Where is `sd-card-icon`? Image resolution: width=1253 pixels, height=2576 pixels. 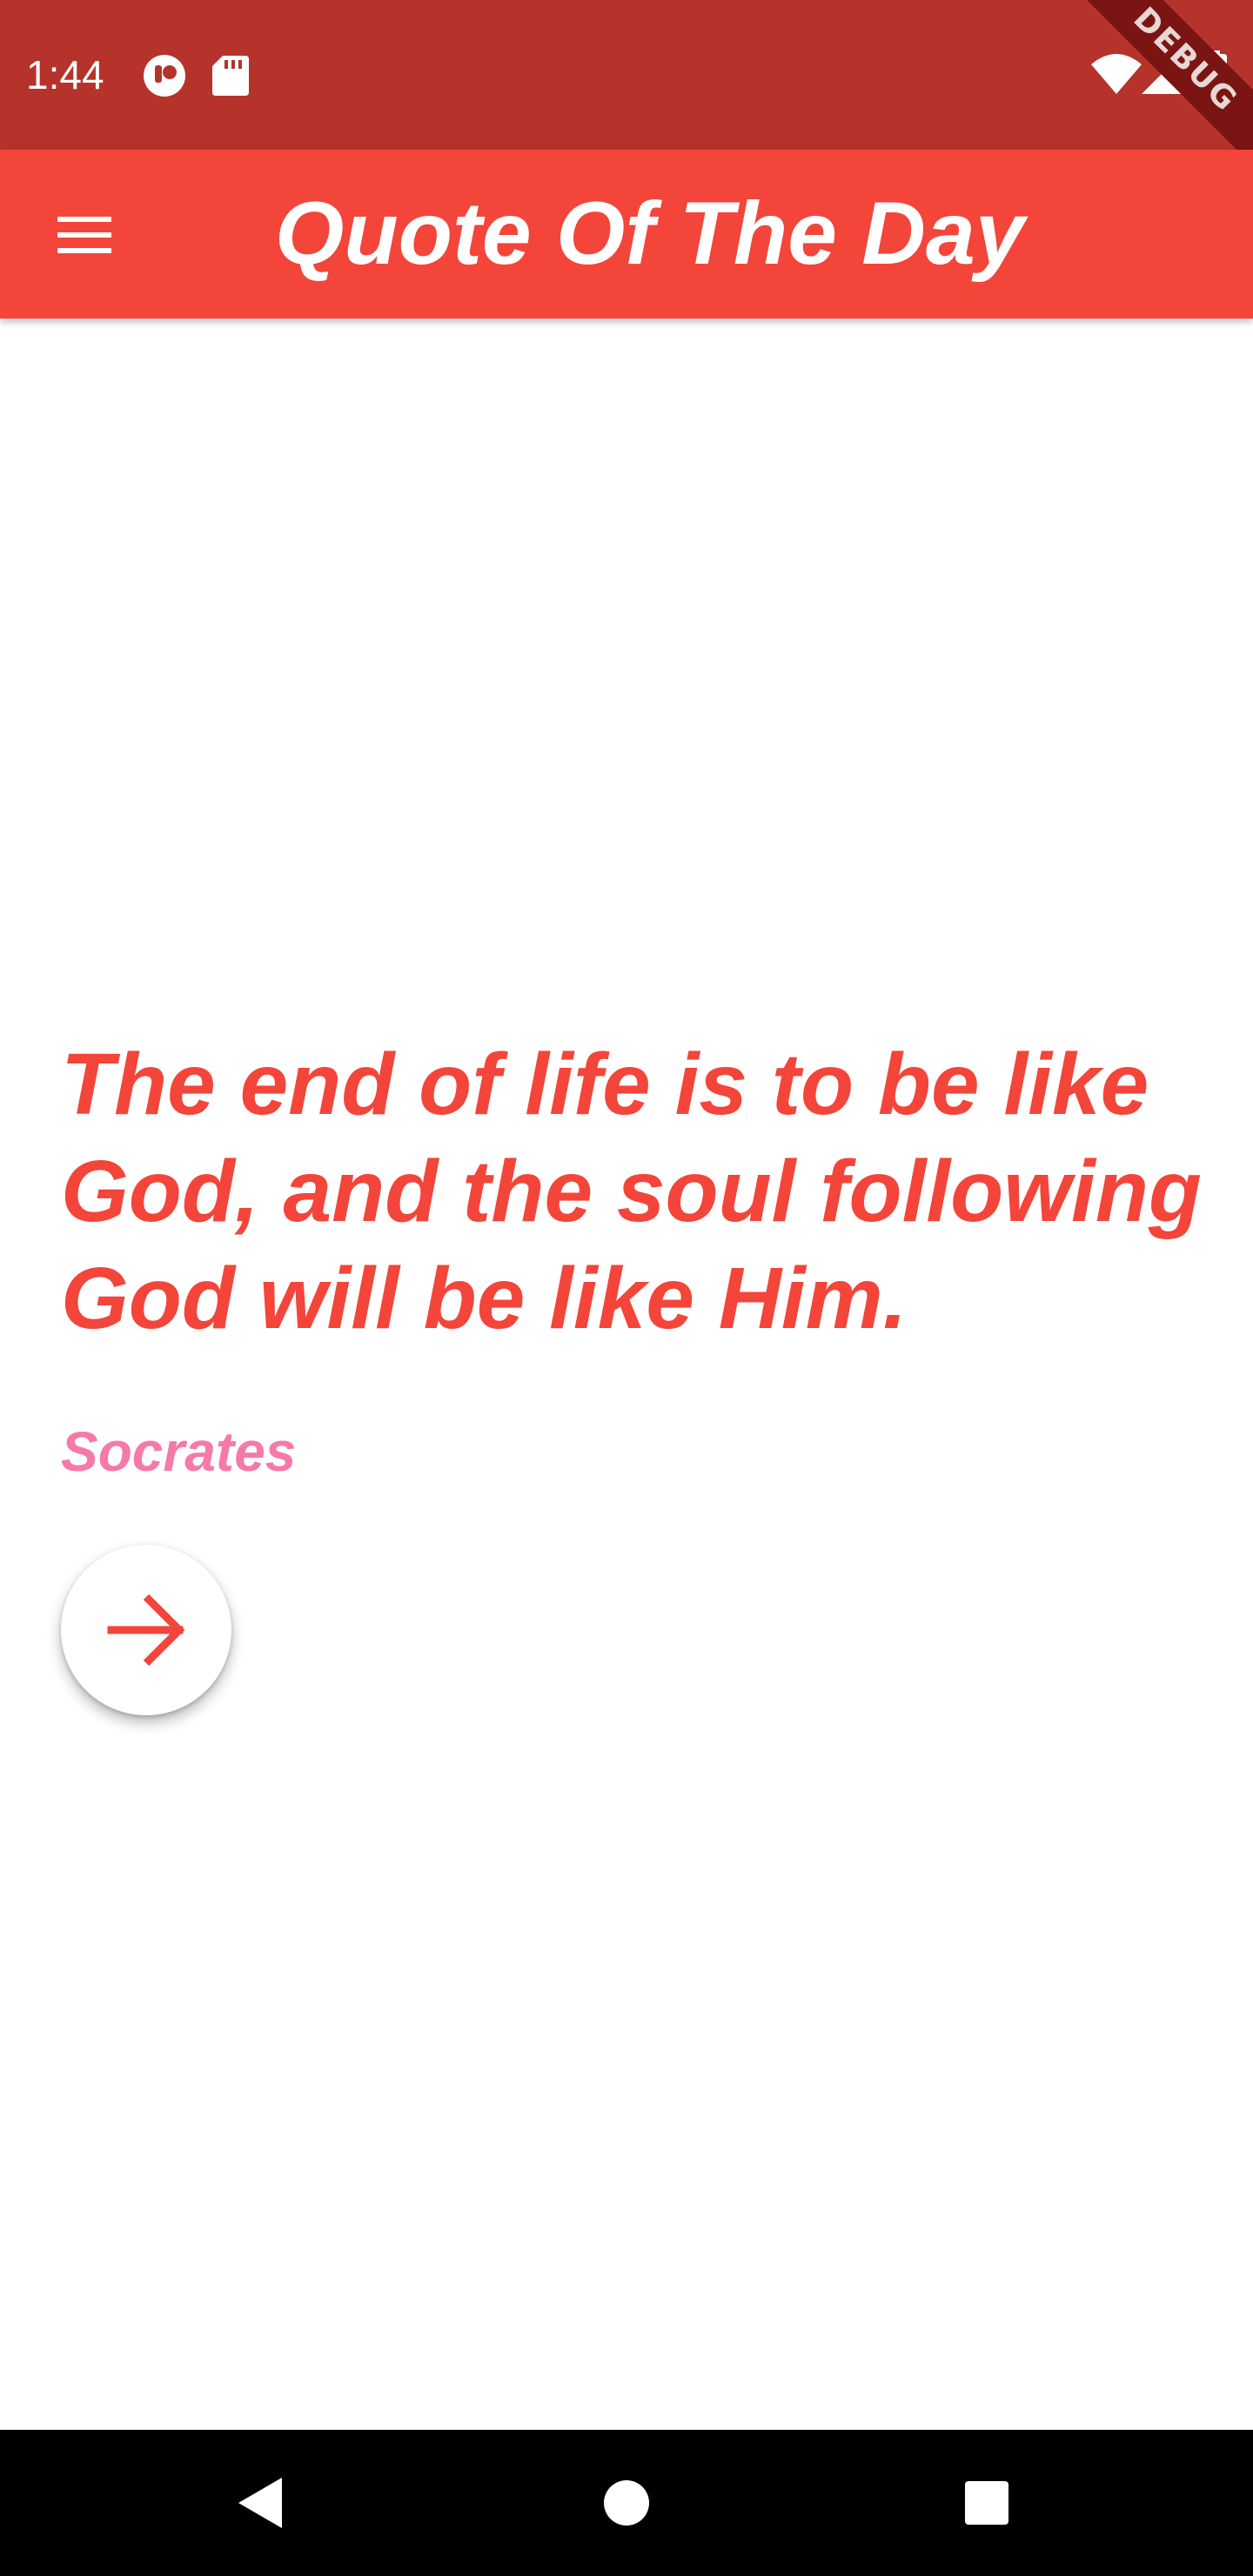 sd-card-icon is located at coordinates (230, 76).